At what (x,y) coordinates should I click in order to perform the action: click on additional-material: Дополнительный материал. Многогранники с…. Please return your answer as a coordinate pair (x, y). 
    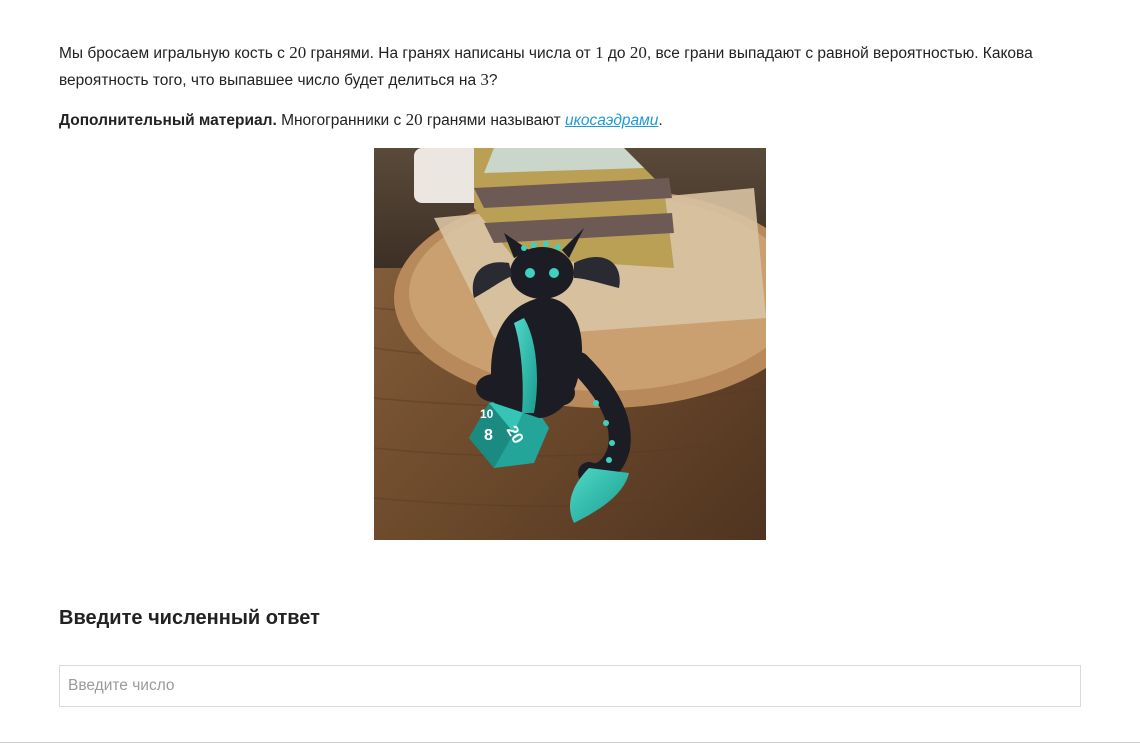
    Looking at the image, I should click on (559, 120).